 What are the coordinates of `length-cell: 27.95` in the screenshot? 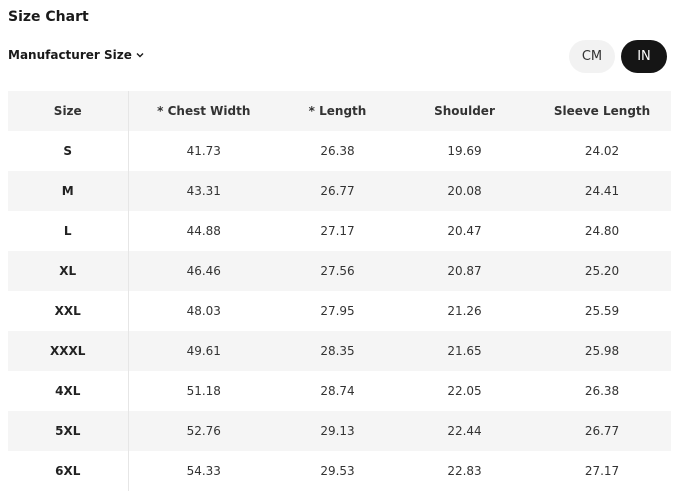 It's located at (337, 311).